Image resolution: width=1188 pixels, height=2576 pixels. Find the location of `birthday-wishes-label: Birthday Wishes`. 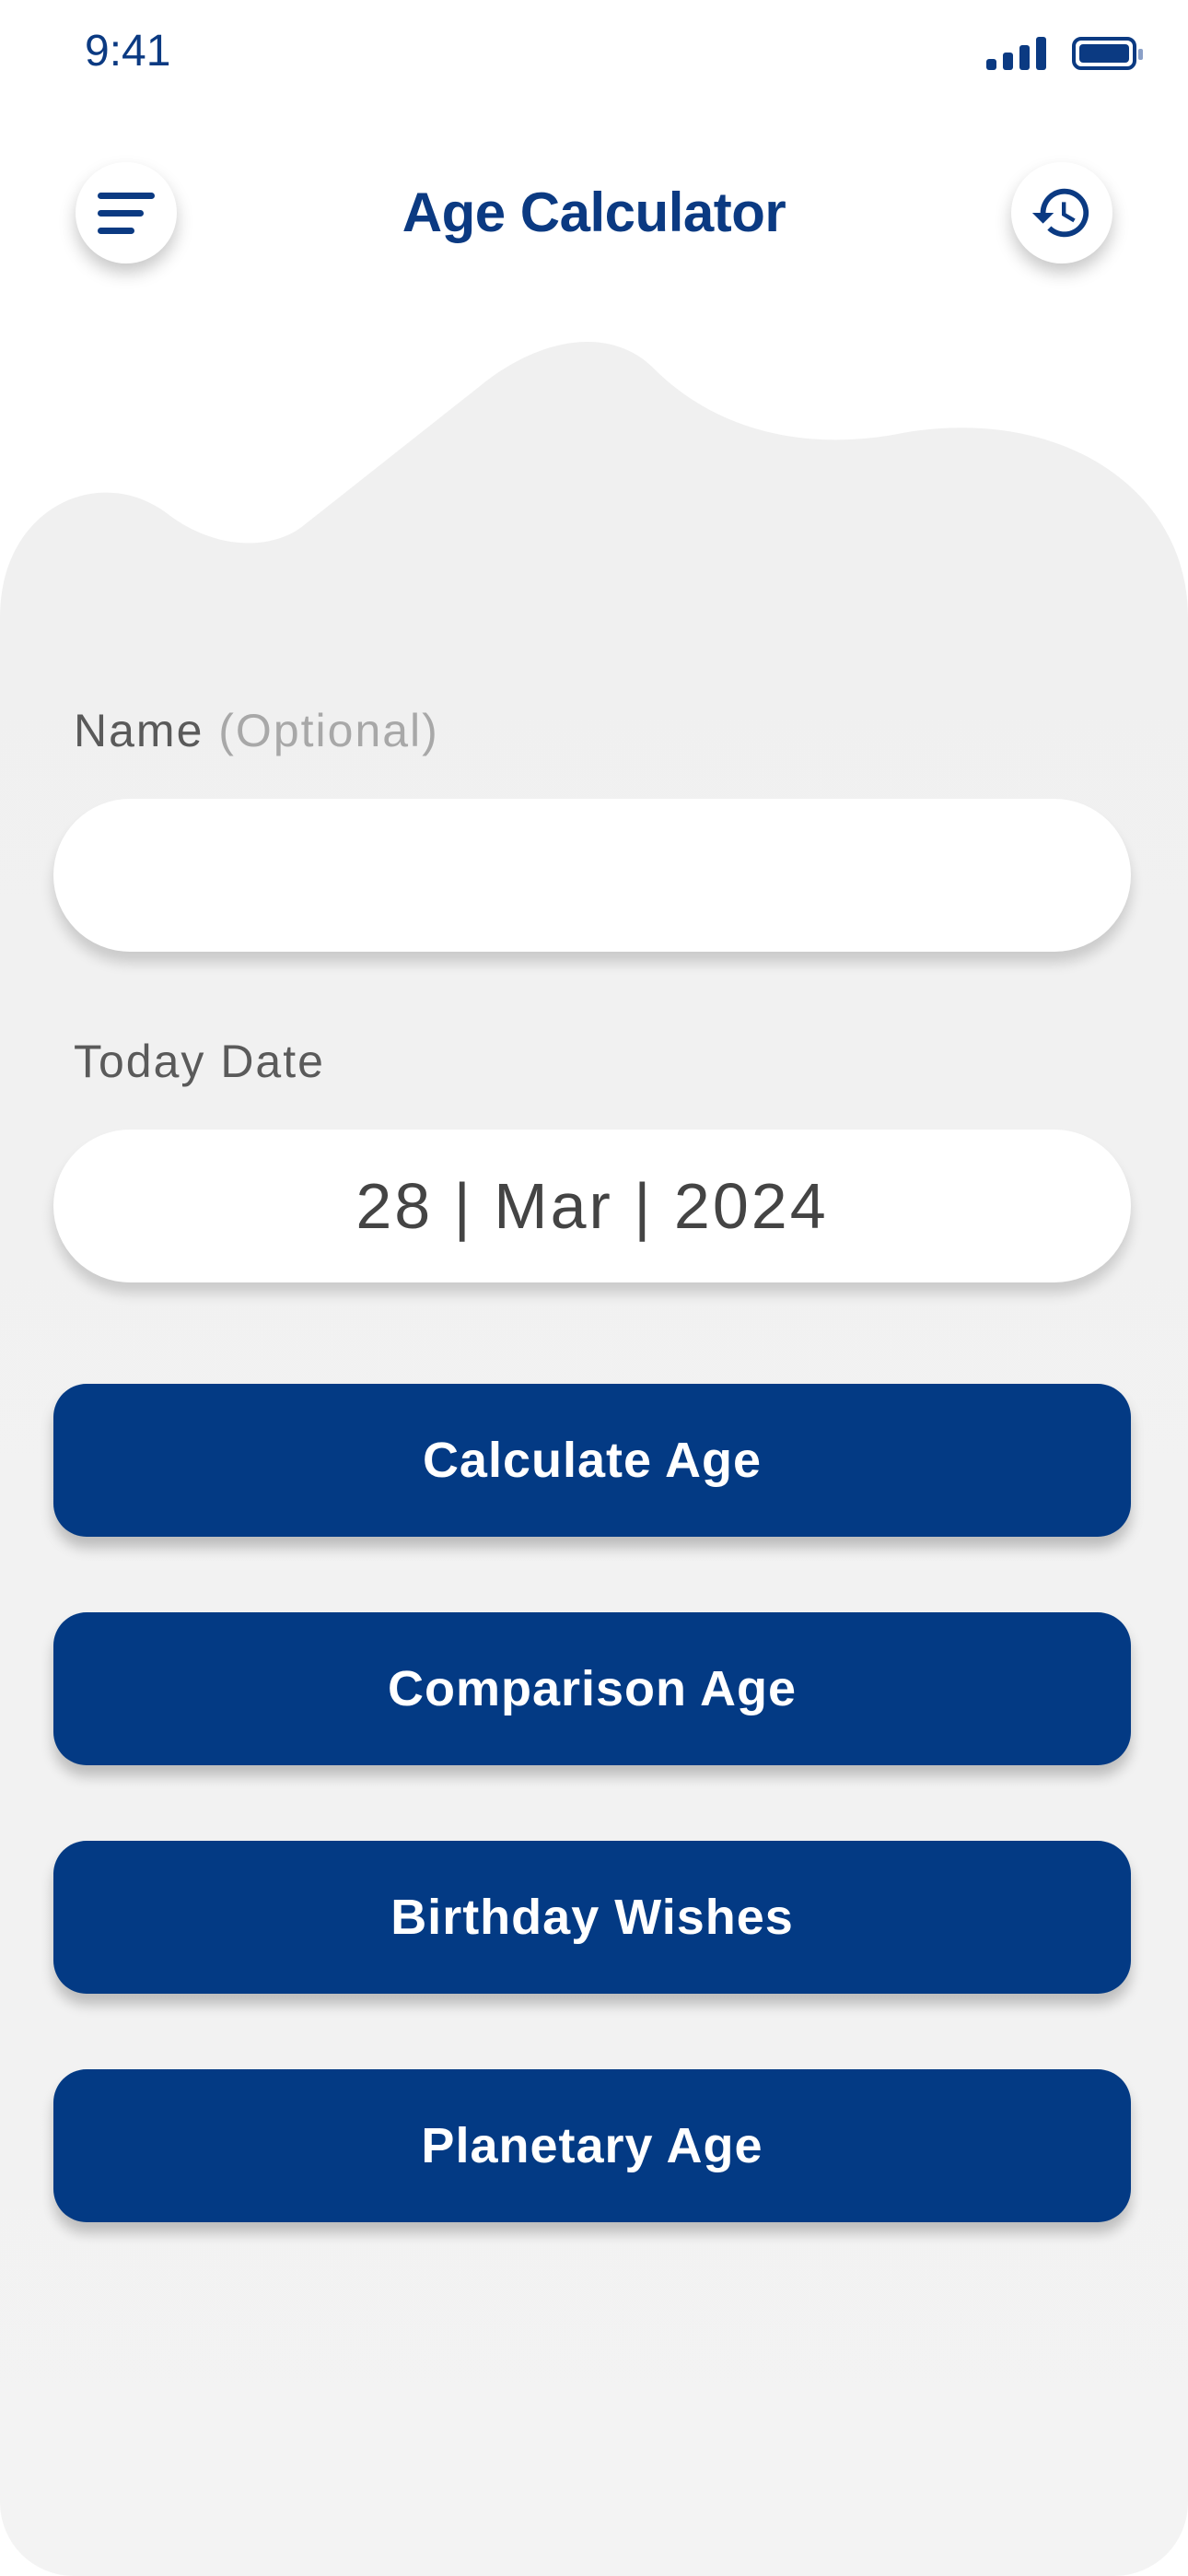

birthday-wishes-label: Birthday Wishes is located at coordinates (592, 1917).